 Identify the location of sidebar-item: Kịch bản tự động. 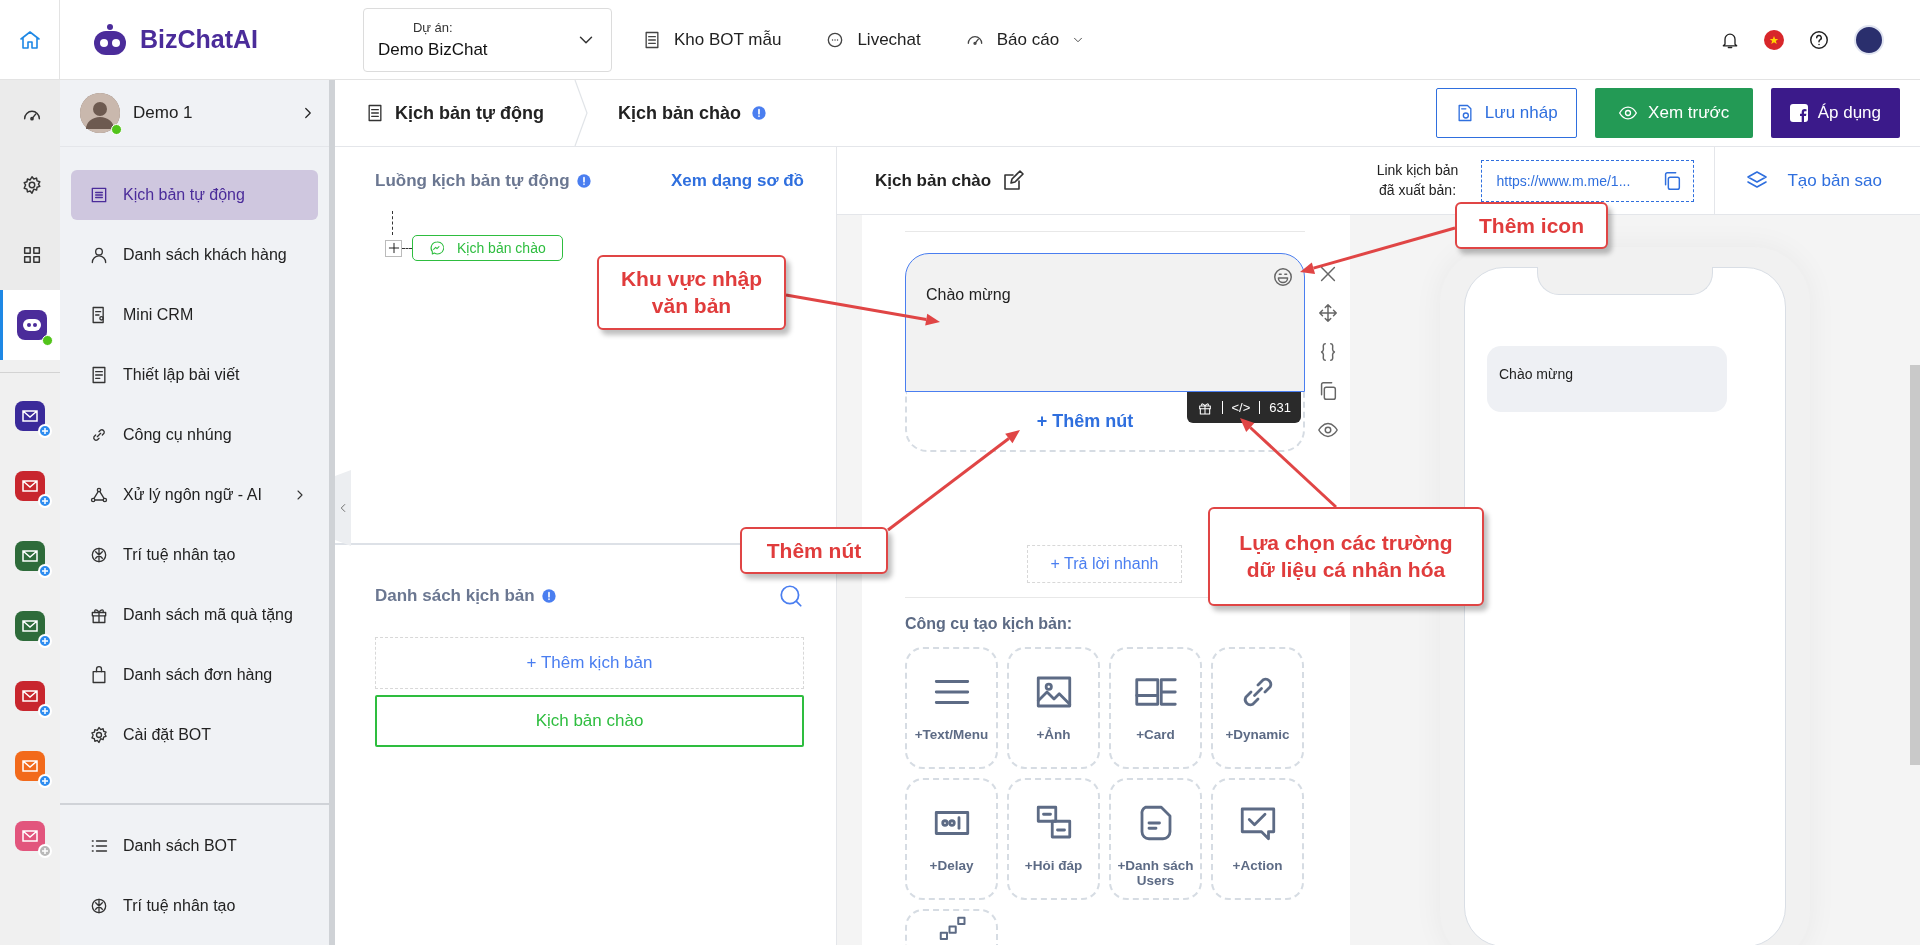
(194, 195).